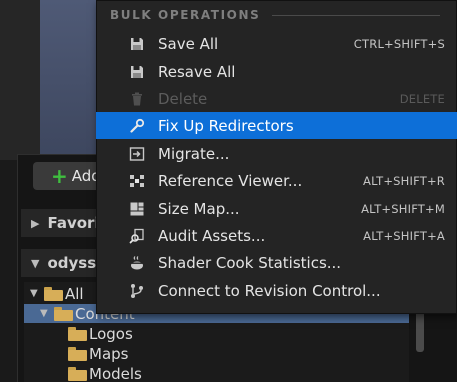  I want to click on tree-item-logos: Logos, so click(100, 333).